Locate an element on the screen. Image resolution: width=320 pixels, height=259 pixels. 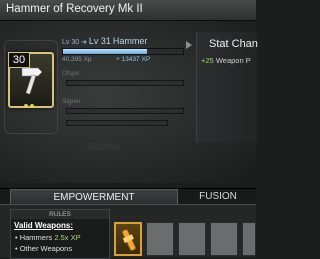
slot1-label: Ofspo is located at coordinates (71, 73).